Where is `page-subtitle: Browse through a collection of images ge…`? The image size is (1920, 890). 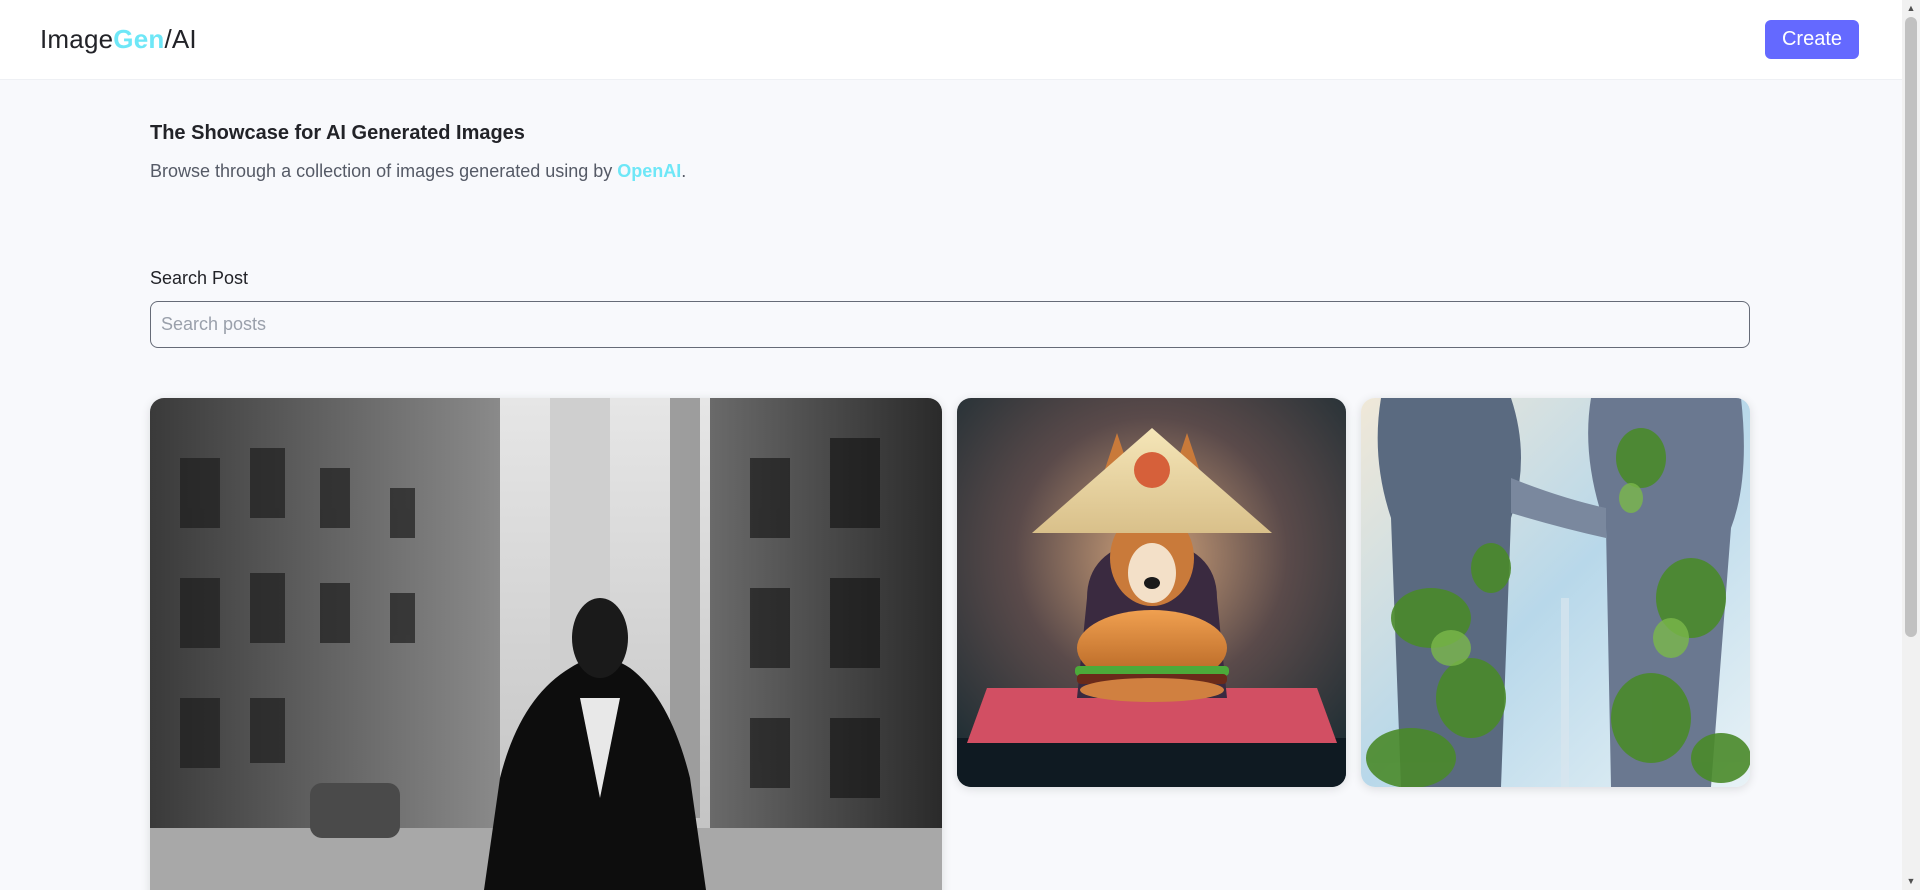 page-subtitle: Browse through a collection of images ge… is located at coordinates (418, 171).